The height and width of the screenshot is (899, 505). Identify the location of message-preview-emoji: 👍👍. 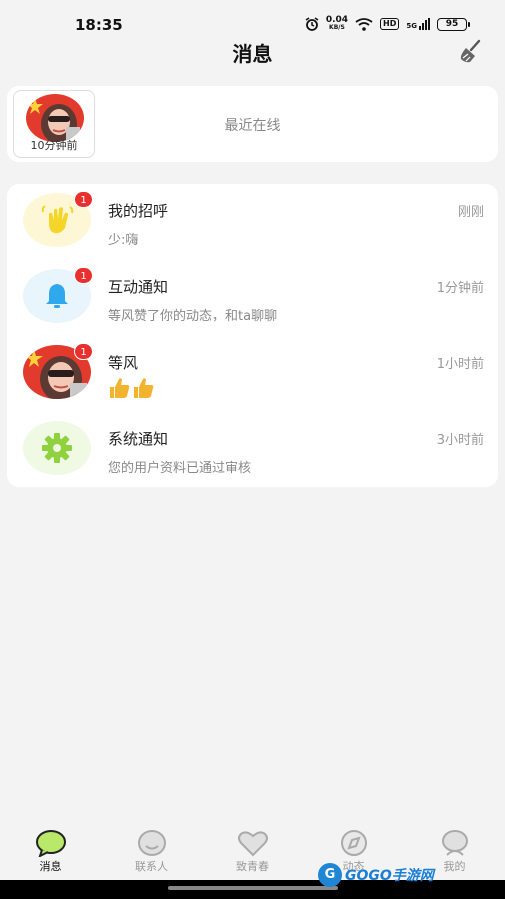
(132, 390).